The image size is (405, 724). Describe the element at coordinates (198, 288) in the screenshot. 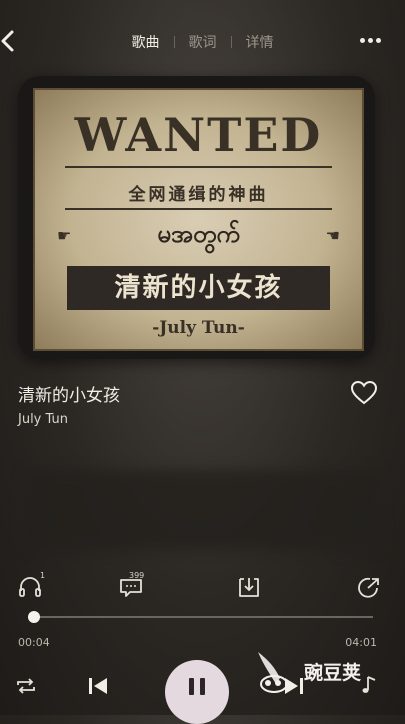

I see `poster-song-title: 清新的小女孩` at that location.